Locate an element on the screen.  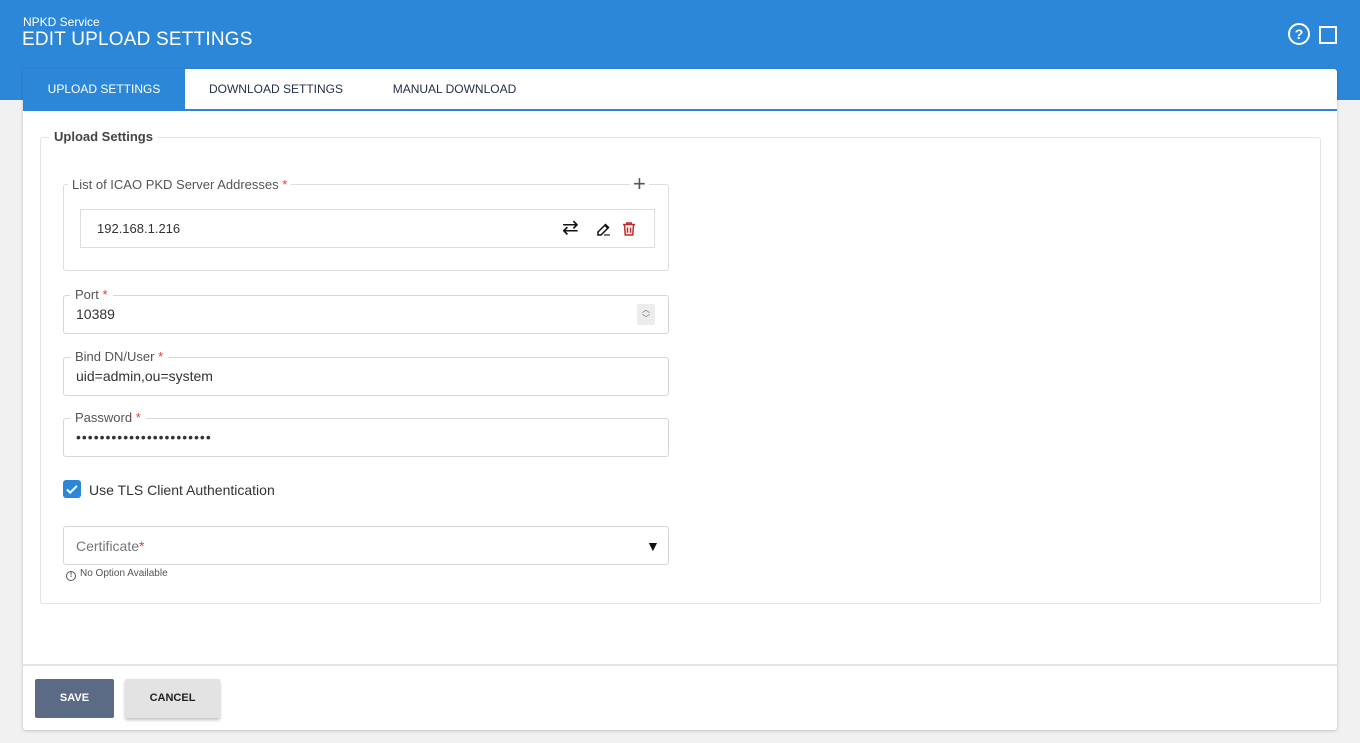
trash-icon is located at coordinates (629, 229).